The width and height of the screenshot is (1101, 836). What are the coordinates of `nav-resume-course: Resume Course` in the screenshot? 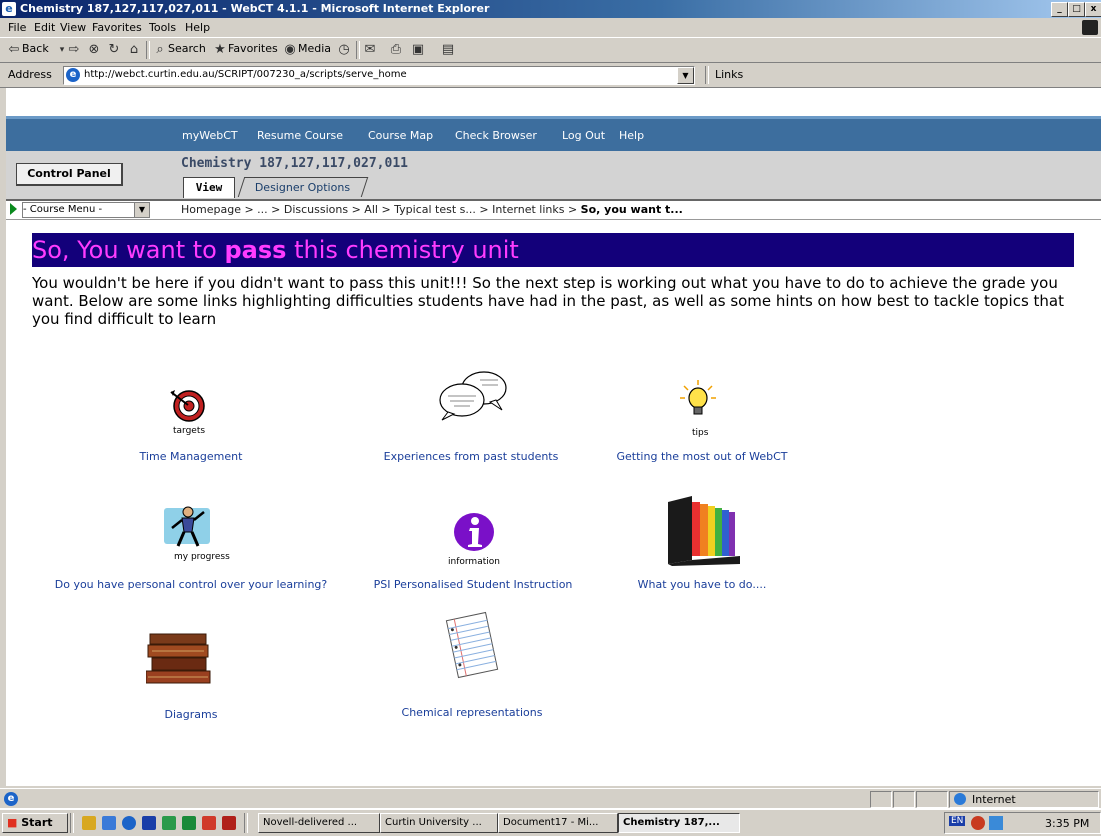 It's located at (300, 135).